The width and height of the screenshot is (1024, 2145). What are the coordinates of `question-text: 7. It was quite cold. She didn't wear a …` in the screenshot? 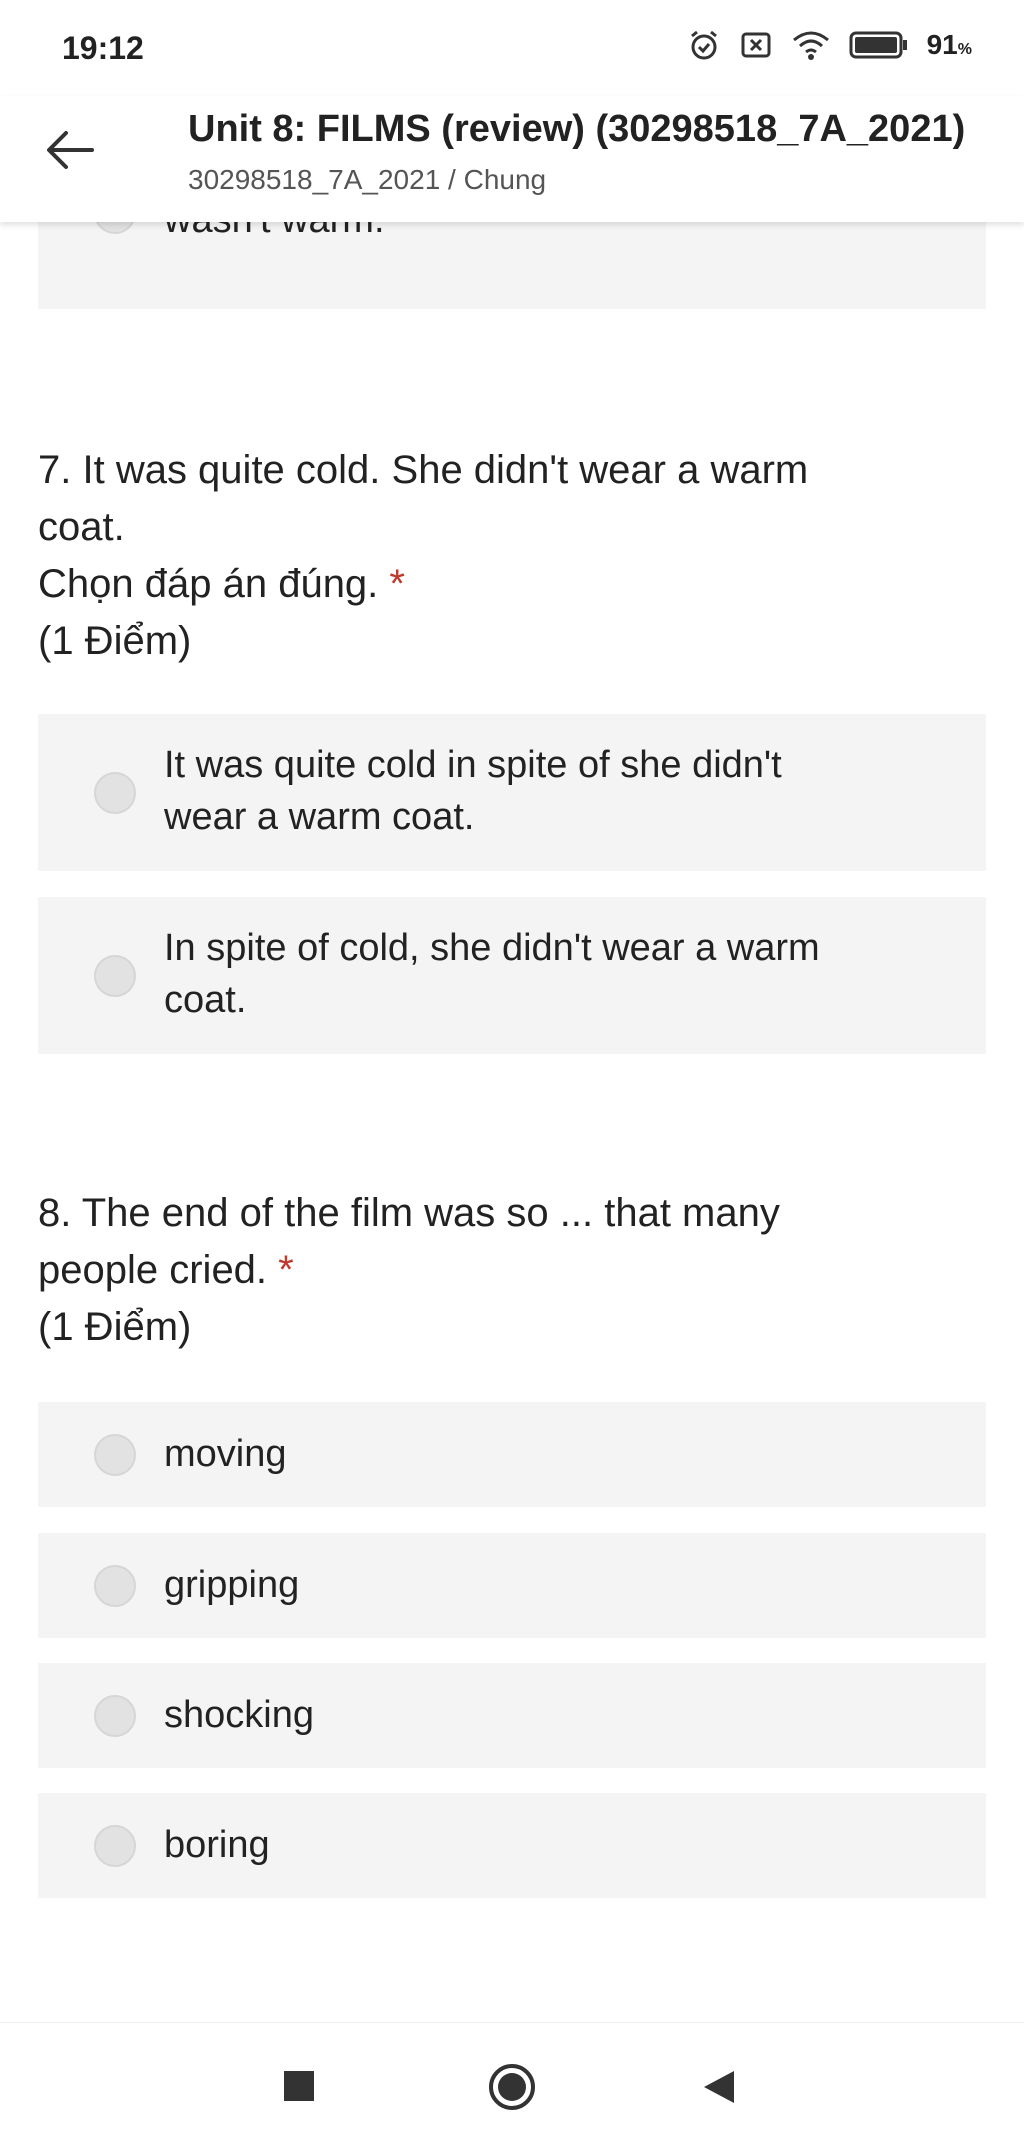 It's located at (423, 470).